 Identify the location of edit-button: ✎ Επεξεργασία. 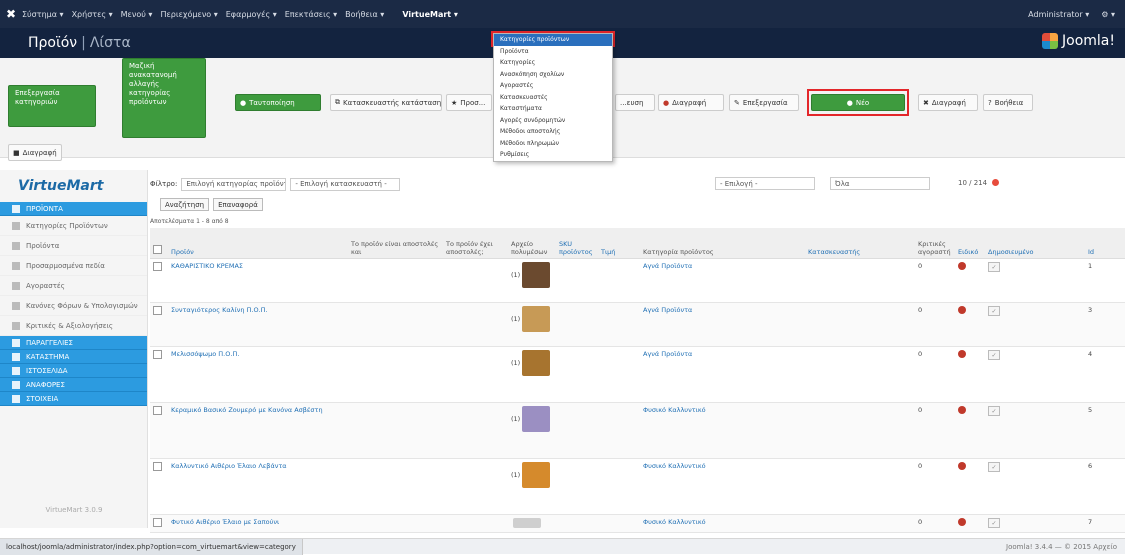
(764, 102).